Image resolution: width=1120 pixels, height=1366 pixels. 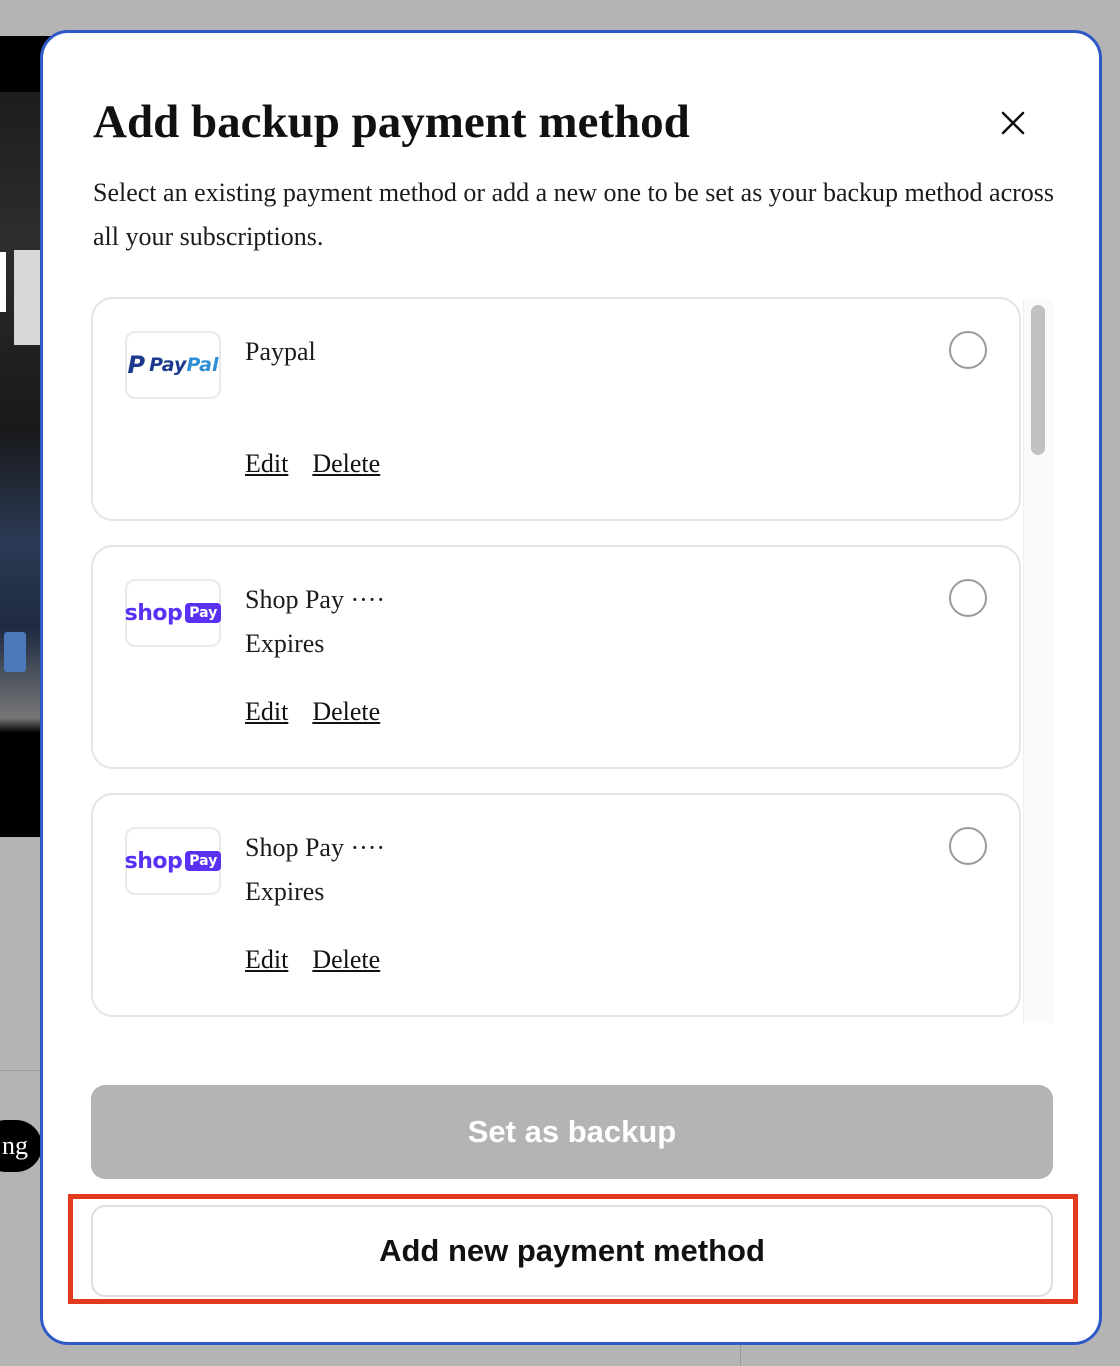 I want to click on payment-method-card: P Pay Pal Paypal Edit Delete, so click(x=556, y=409).